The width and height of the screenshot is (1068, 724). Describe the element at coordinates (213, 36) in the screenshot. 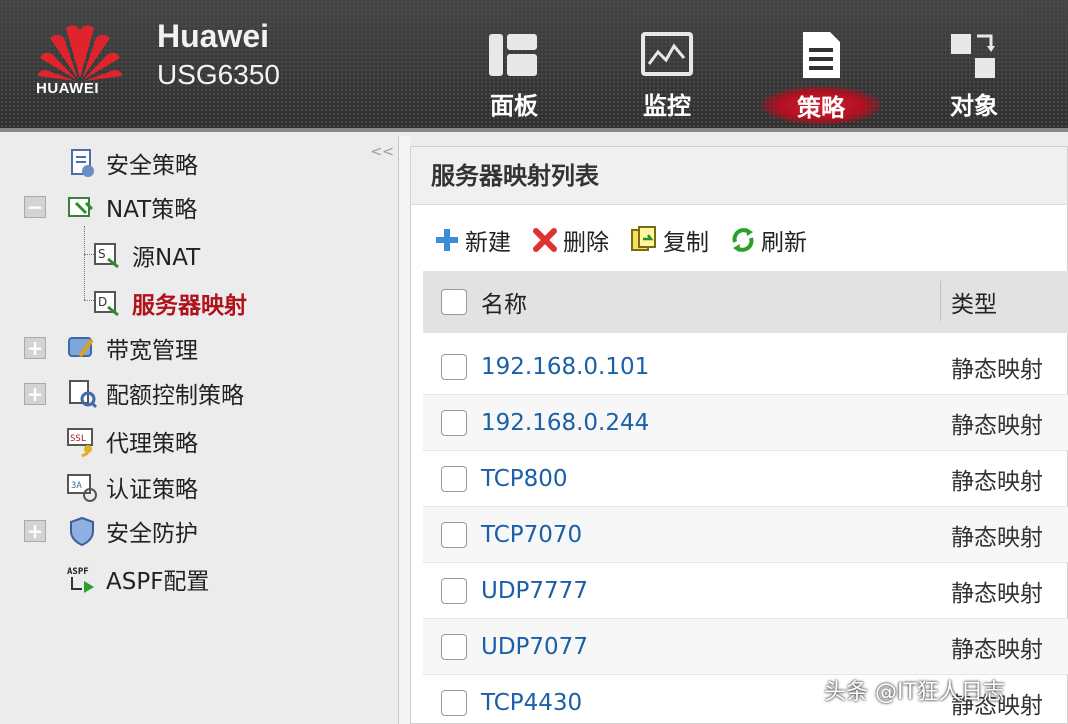

I see `brand-name: Huawei` at that location.